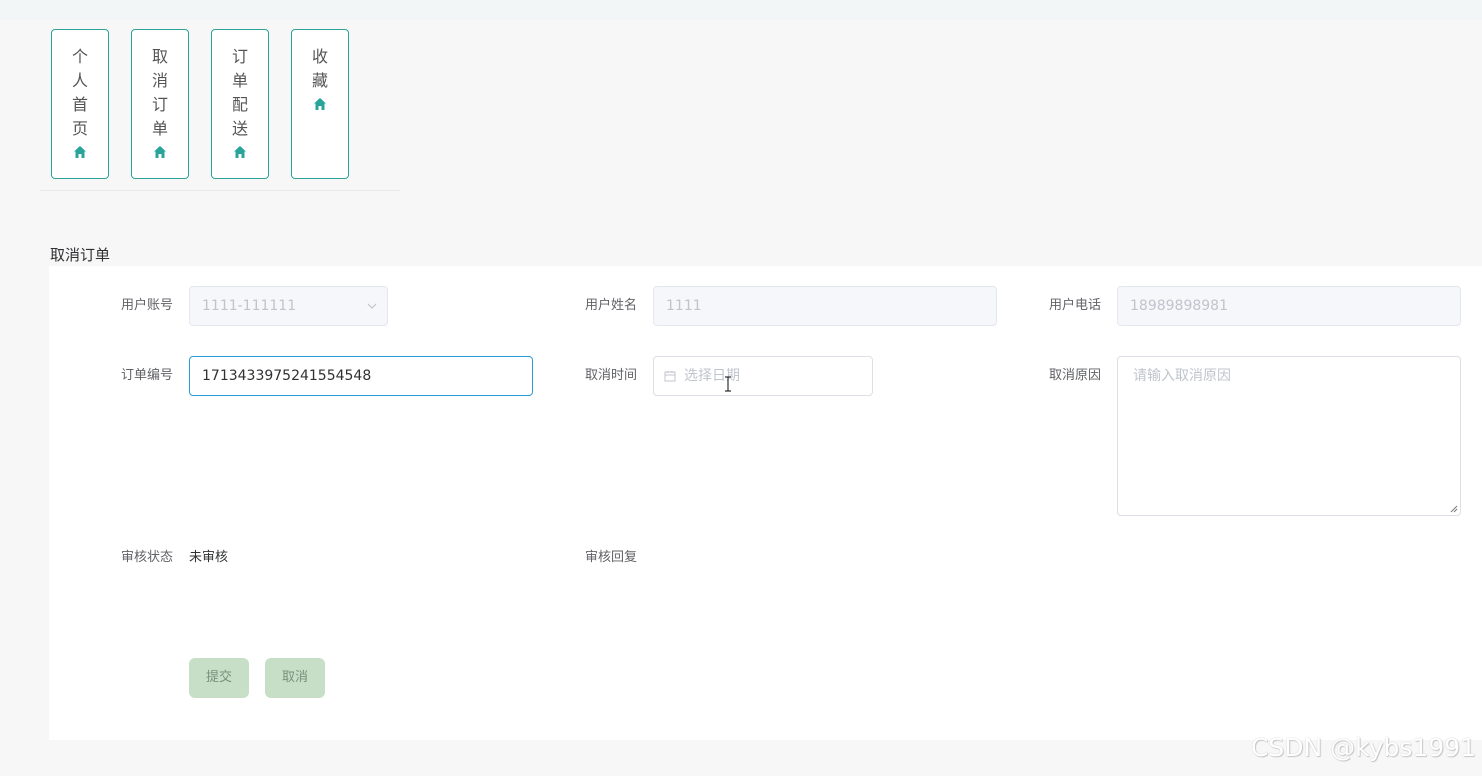 This screenshot has height=776, width=1482. I want to click on nav-card-cancel-order: 取消订单, so click(160, 104).